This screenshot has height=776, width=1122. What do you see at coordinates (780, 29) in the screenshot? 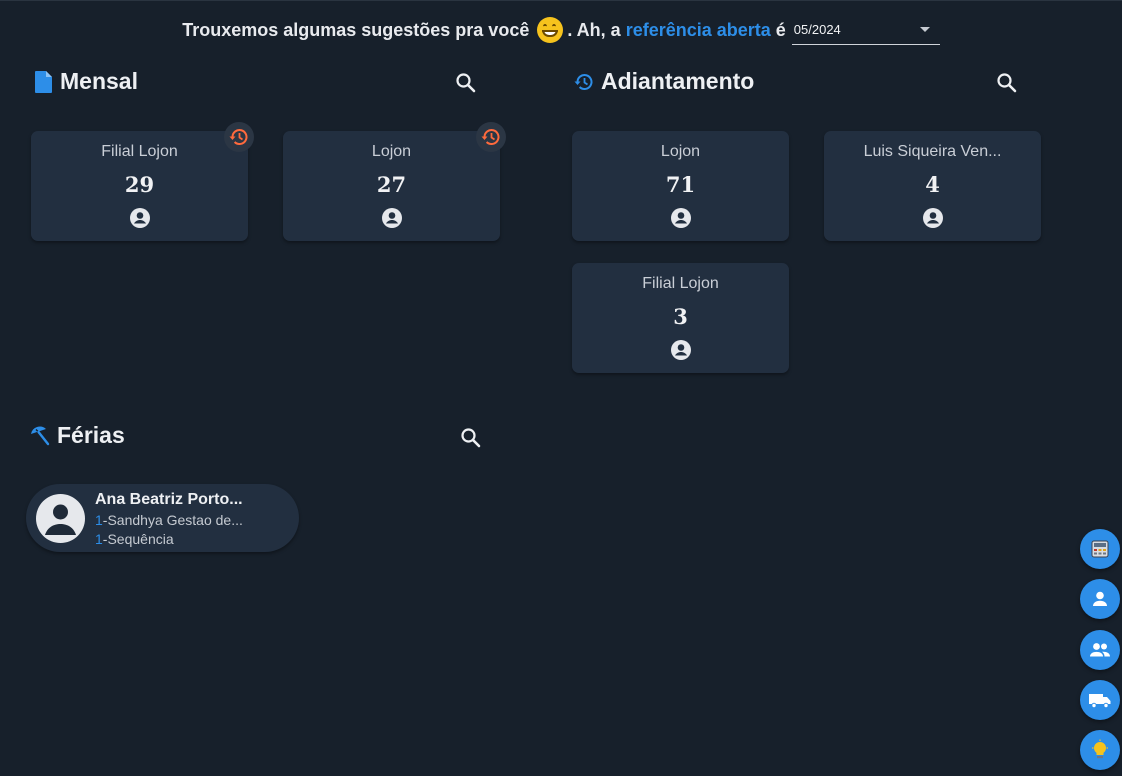
I see `header-text-after: é` at bounding box center [780, 29].